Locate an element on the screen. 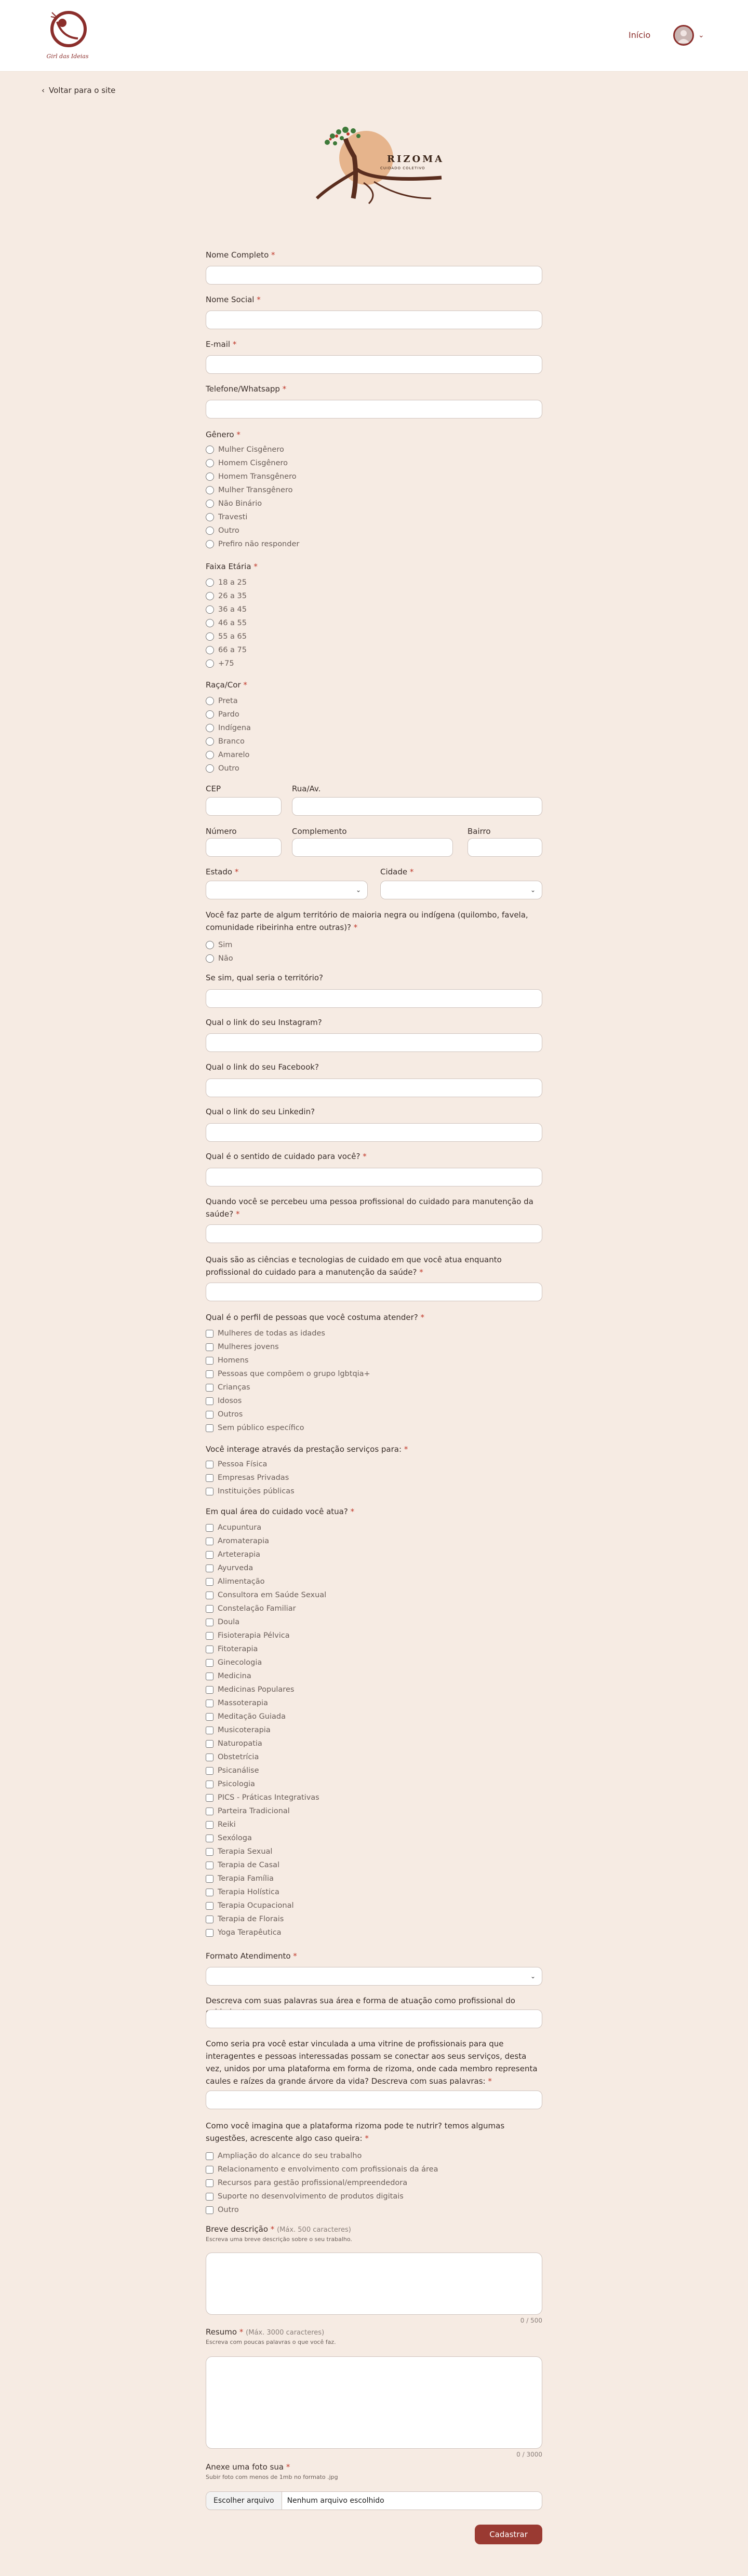  faixa-option: 55 a 65 is located at coordinates (226, 636).